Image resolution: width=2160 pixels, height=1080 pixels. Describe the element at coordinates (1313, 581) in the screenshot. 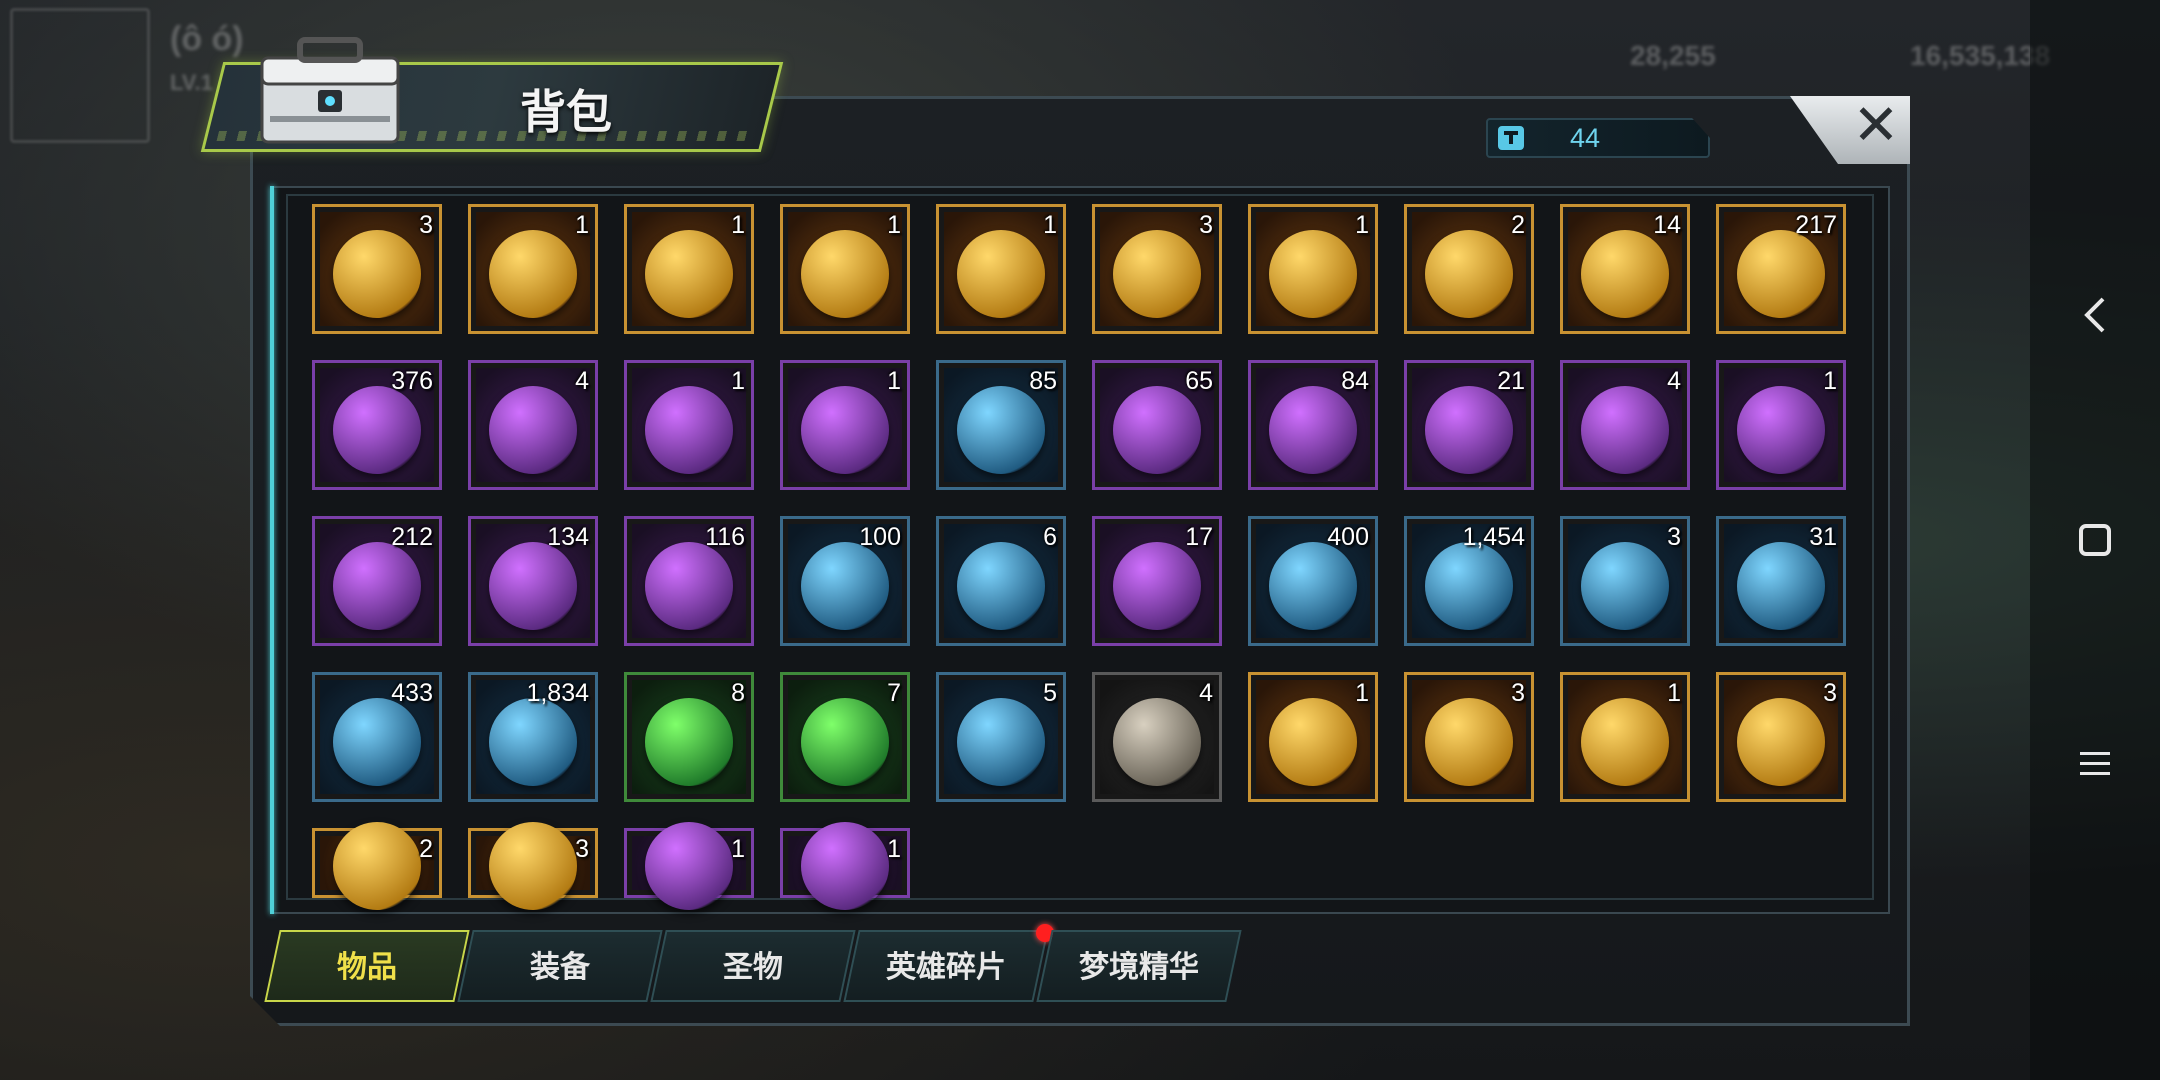

I see `item-slot: 400` at that location.